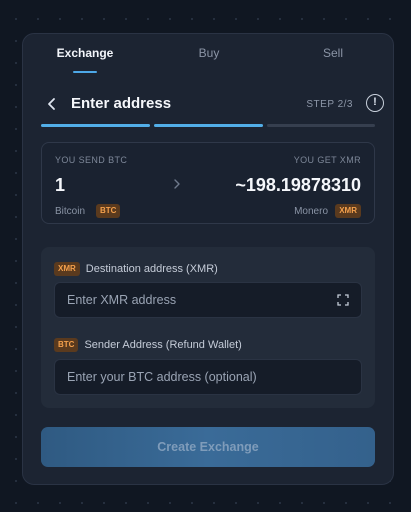 The width and height of the screenshot is (411, 512). What do you see at coordinates (85, 53) in the screenshot?
I see `tab-exchange: Exchange` at bounding box center [85, 53].